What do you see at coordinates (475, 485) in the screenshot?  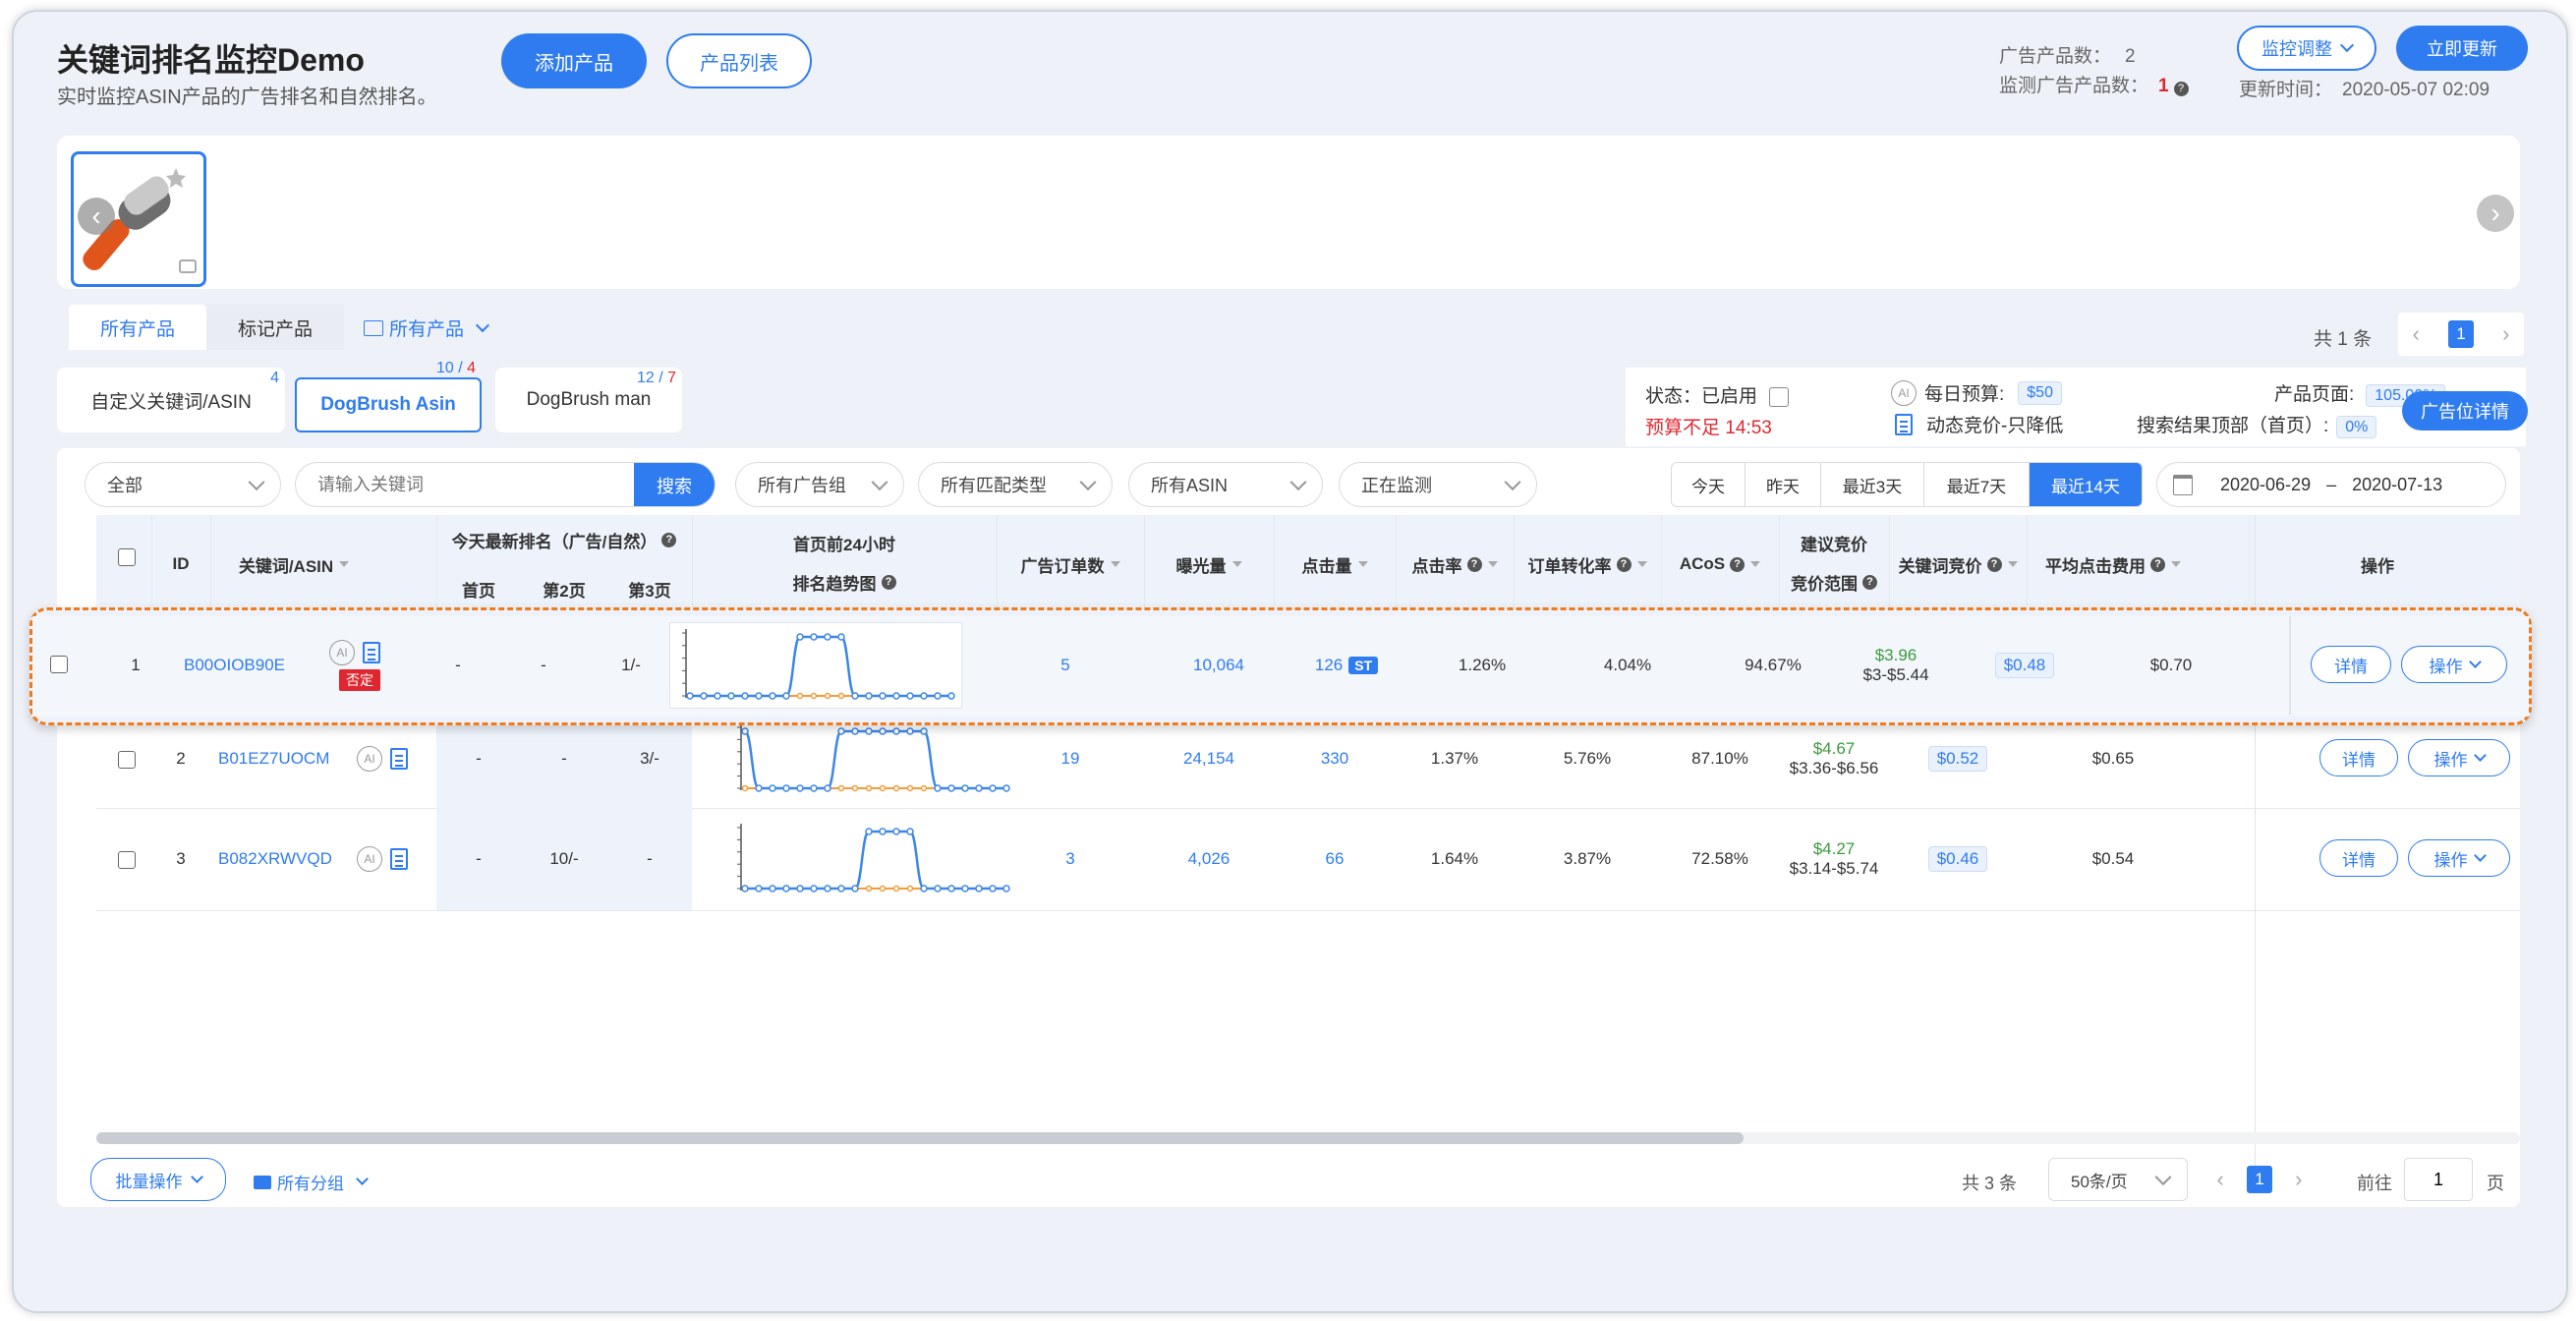 I see `search-input` at bounding box center [475, 485].